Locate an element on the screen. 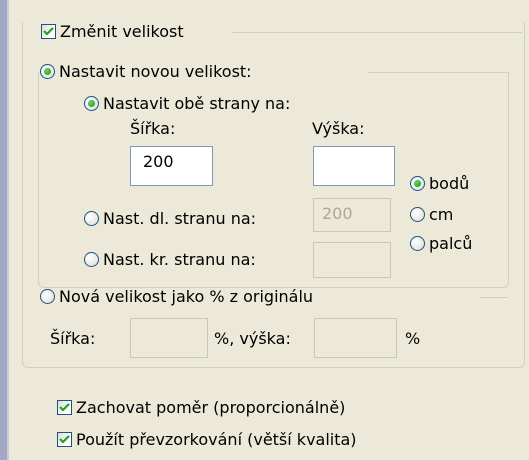 The width and height of the screenshot is (529, 460). width-input: 200 is located at coordinates (171, 166).